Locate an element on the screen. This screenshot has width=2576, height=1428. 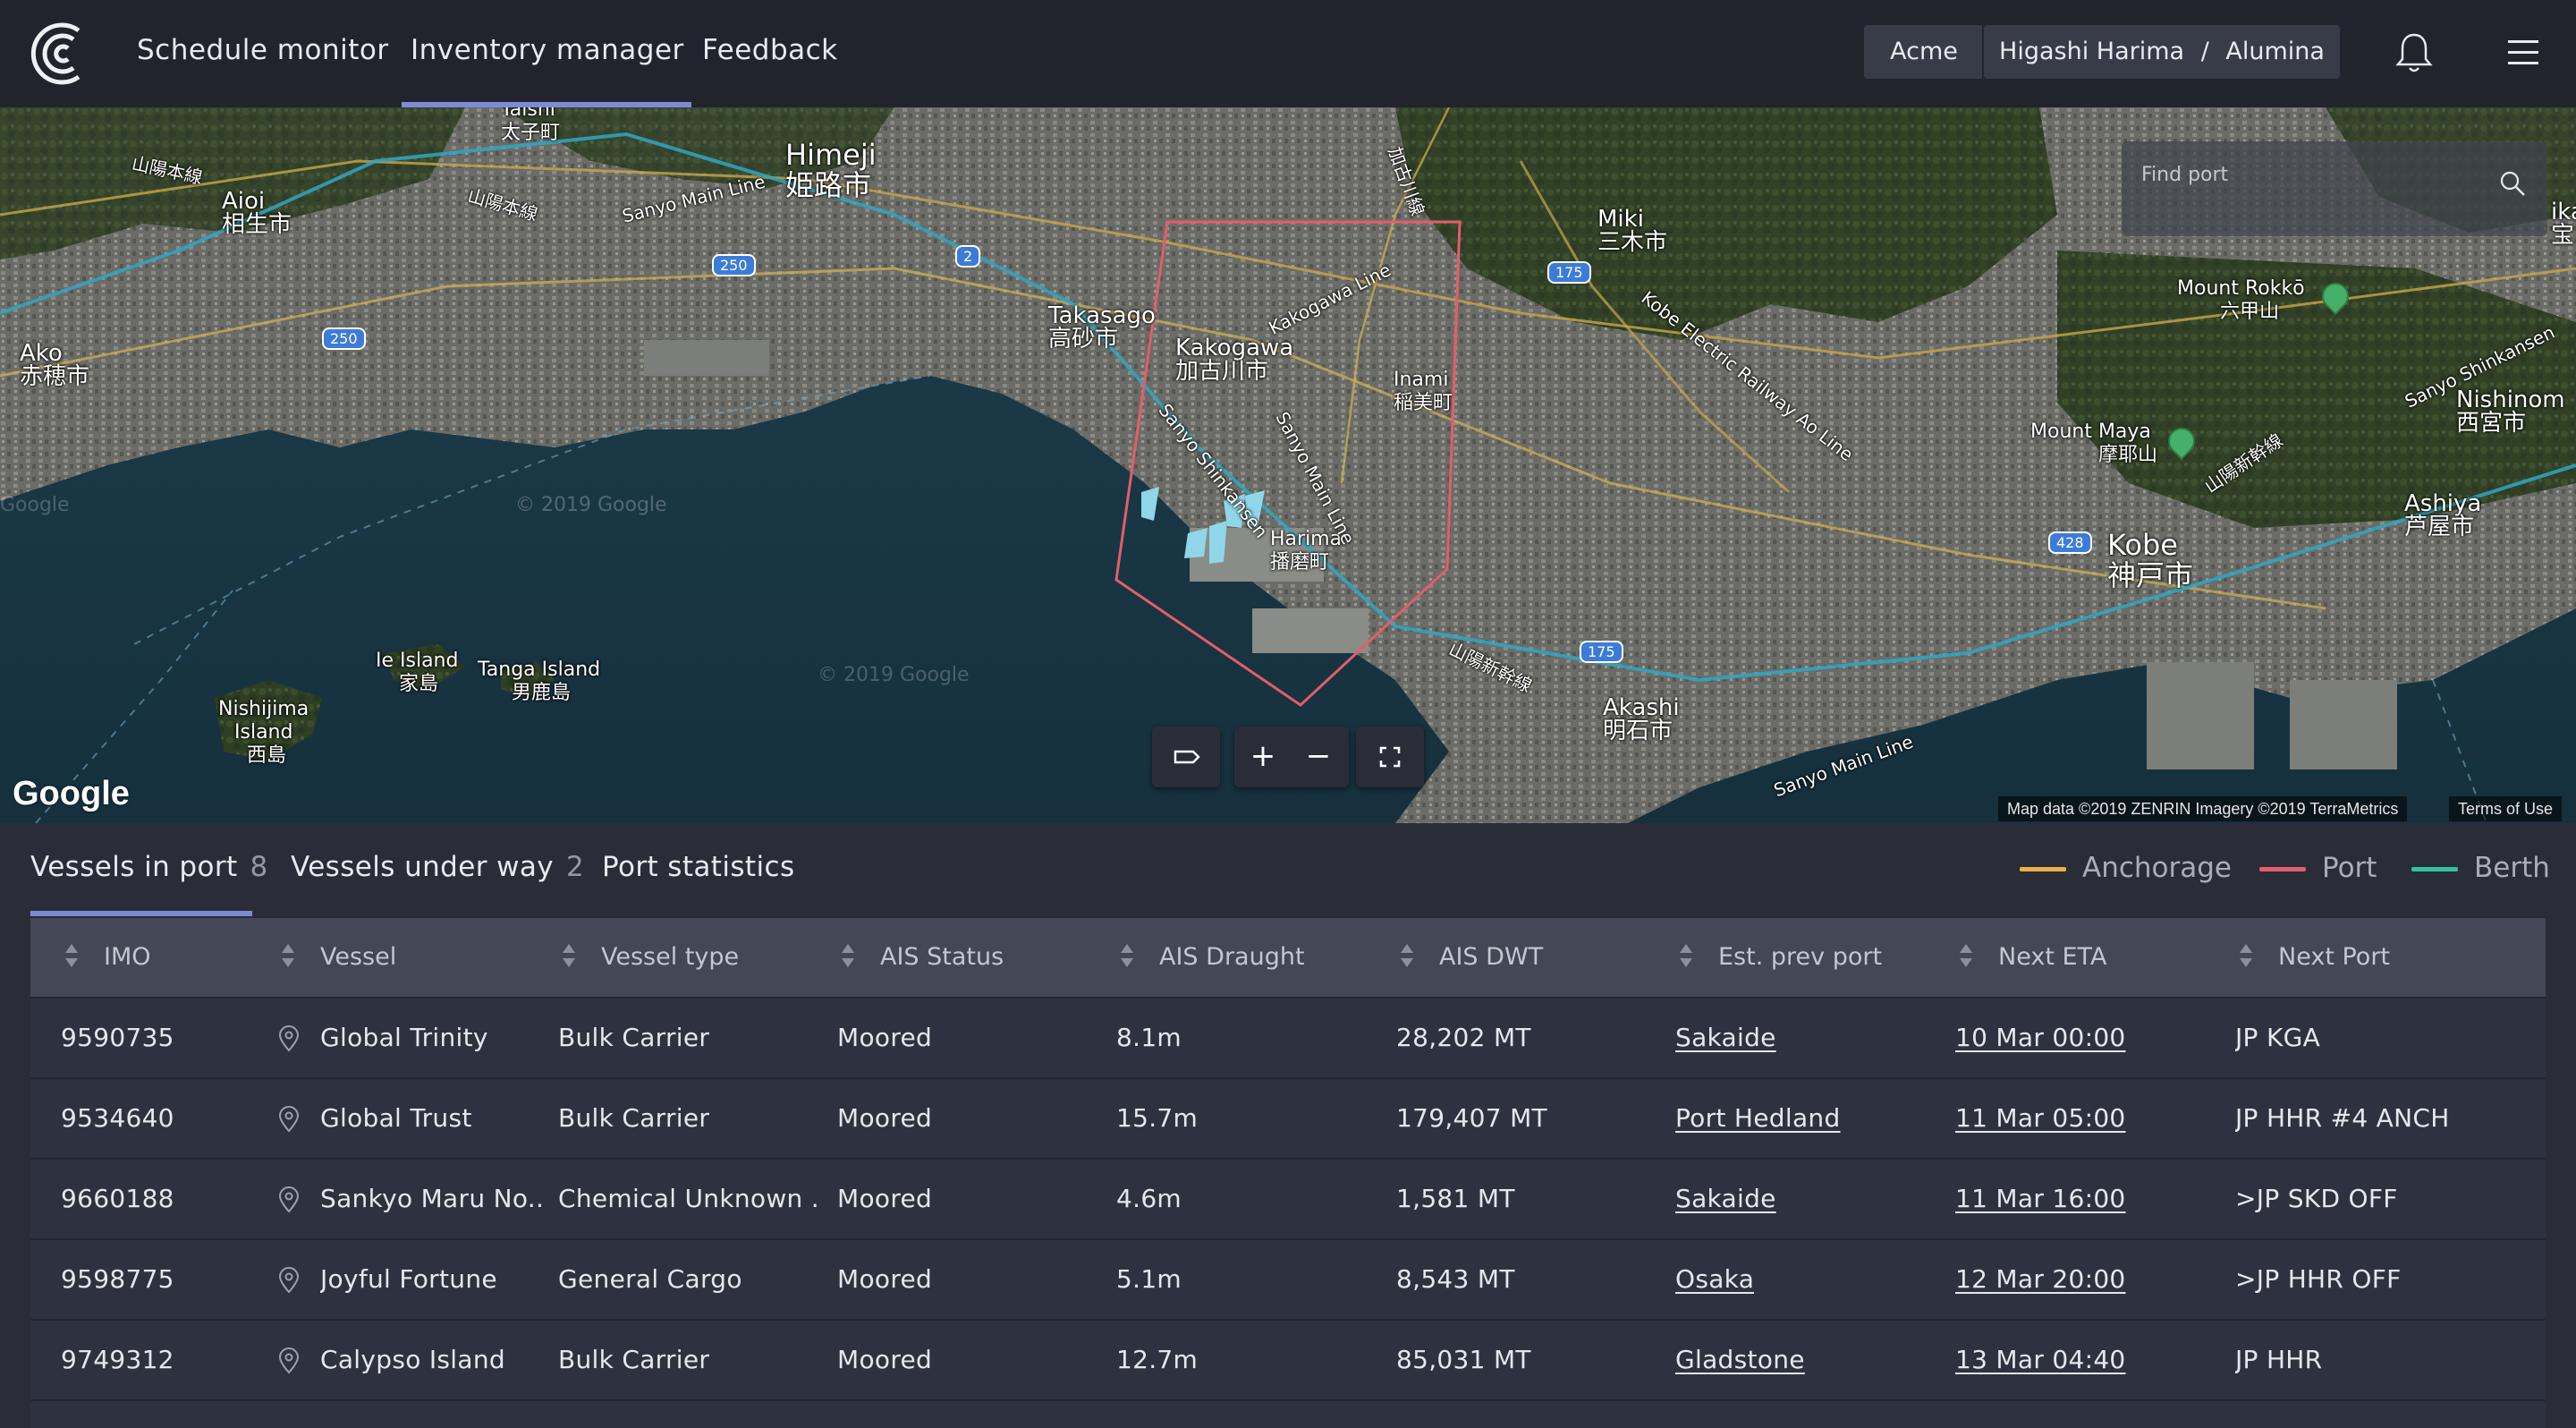
cell-ais-draught: 4.6m is located at coordinates (1149, 1198).